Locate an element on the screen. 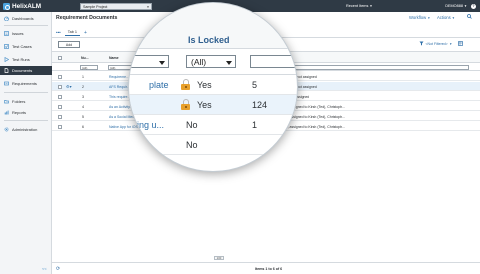 The image size is (480, 274). sidebar-item-label: Requirements is located at coordinates (24, 83).